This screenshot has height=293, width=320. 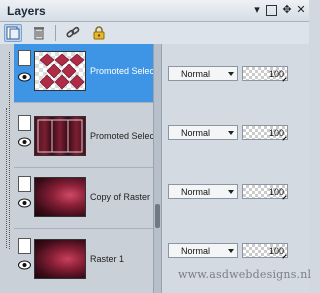 What do you see at coordinates (154, 33) in the screenshot?
I see `layers-toolbar` at bounding box center [154, 33].